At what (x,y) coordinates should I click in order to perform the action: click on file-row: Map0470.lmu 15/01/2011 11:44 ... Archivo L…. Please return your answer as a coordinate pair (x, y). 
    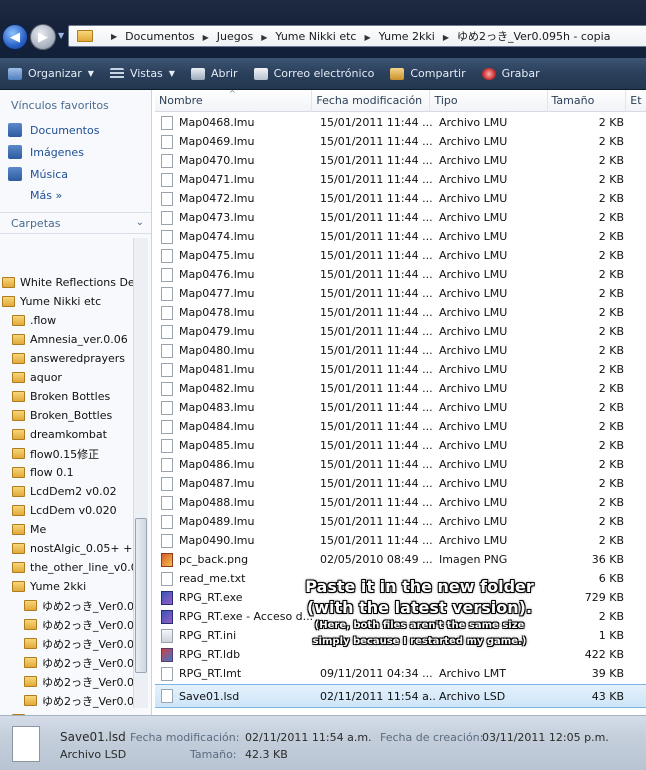
    Looking at the image, I should click on (400, 160).